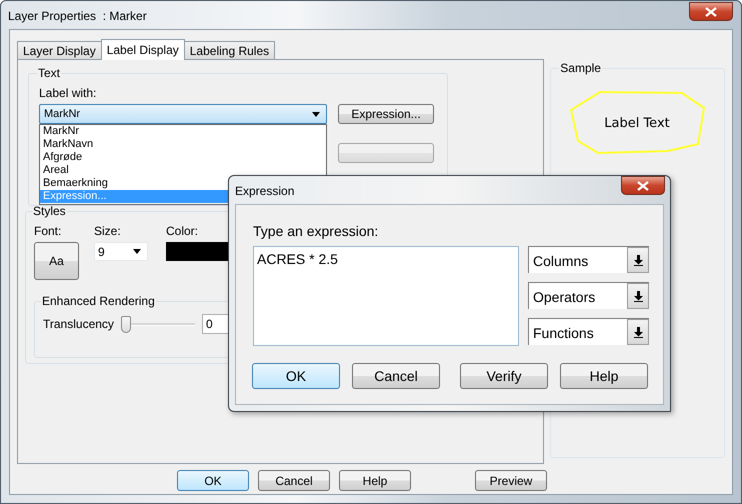 This screenshot has width=742, height=504. What do you see at coordinates (121, 251) in the screenshot?
I see `size-dropdown: 9` at bounding box center [121, 251].